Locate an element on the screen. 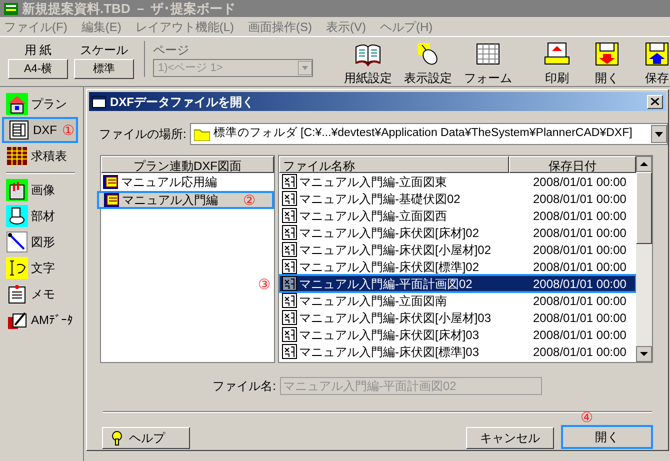  annotation-marker: ④ is located at coordinates (587, 417).